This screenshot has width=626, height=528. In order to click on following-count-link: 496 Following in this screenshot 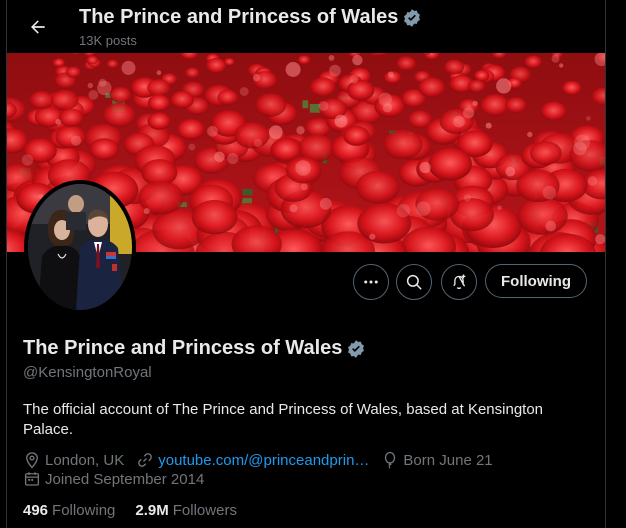, I will do `click(69, 510)`.